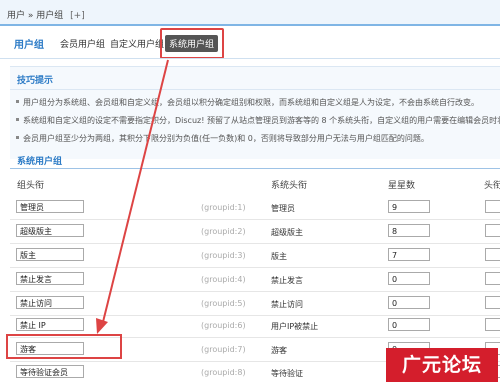 The width and height of the screenshot is (500, 385). I want to click on column-header-system: 系统头衔, so click(289, 186).